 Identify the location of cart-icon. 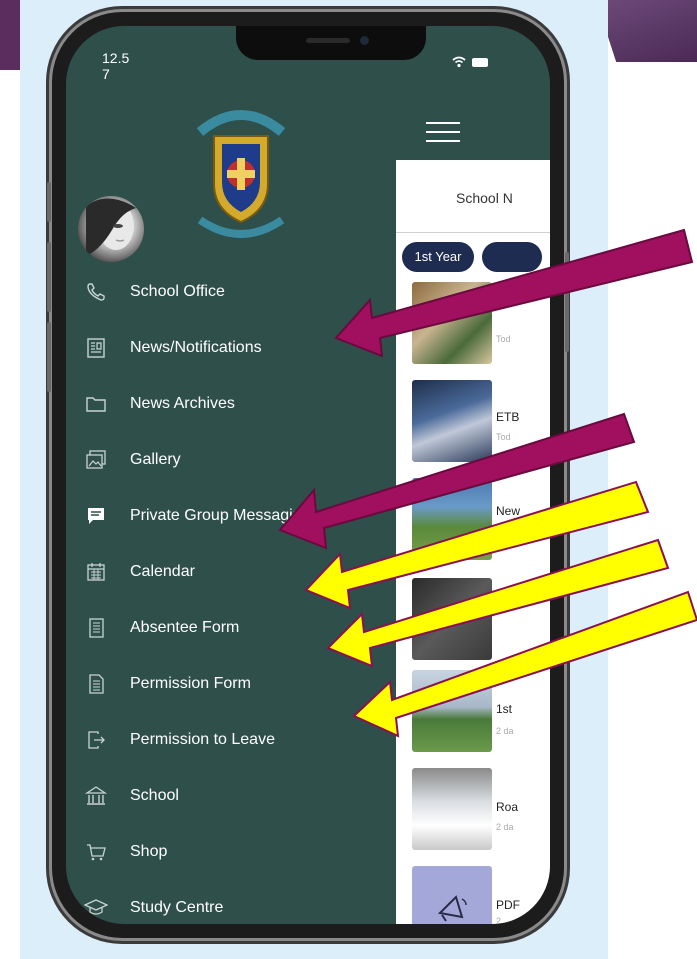
(96, 852).